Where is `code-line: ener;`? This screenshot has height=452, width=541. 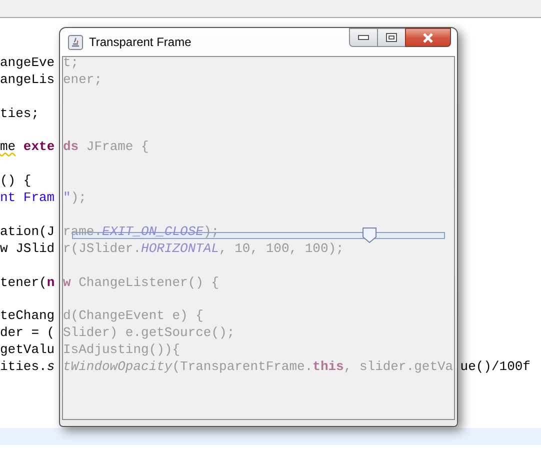 code-line: ener; is located at coordinates (82, 80).